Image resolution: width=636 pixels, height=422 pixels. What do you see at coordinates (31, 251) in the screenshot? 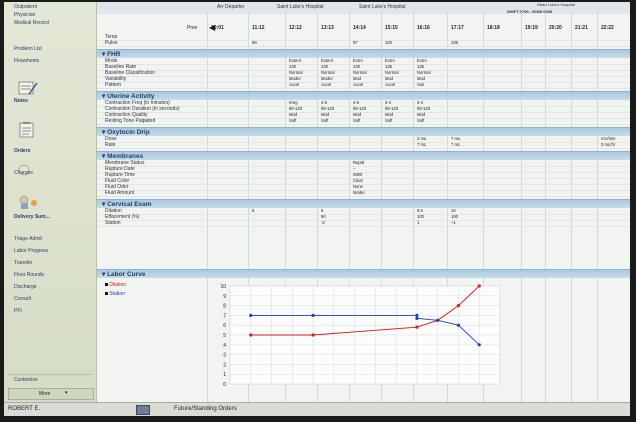
I see `nav-link-labor-progress: Labor Progress` at bounding box center [31, 251].